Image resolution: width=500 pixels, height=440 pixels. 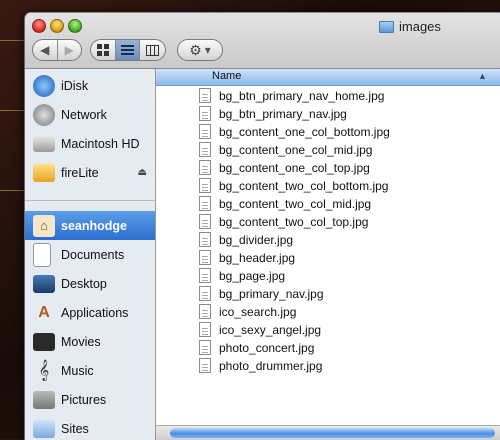 I want to click on applications-icon: A, so click(x=44, y=312).